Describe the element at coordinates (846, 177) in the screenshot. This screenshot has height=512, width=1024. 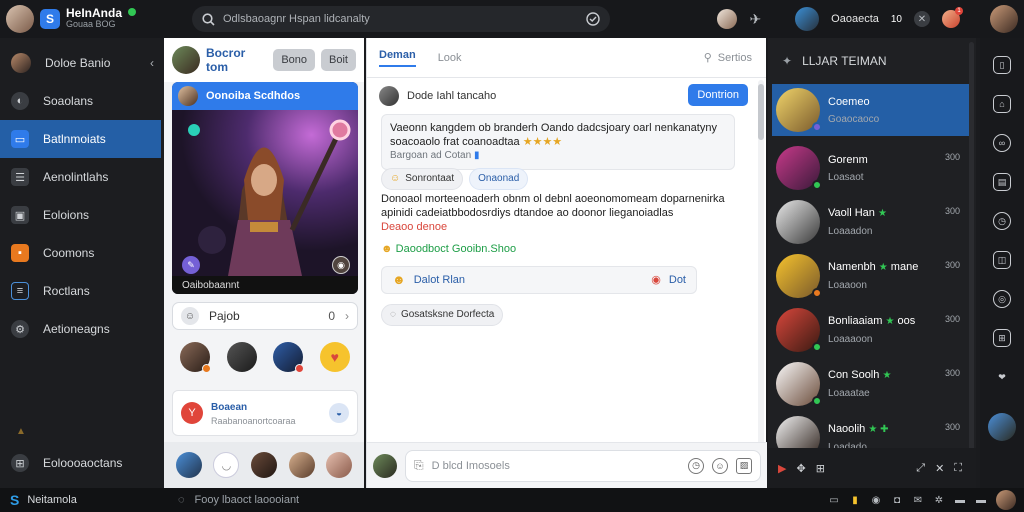
I see `contact-subtitle: Loasaot` at that location.